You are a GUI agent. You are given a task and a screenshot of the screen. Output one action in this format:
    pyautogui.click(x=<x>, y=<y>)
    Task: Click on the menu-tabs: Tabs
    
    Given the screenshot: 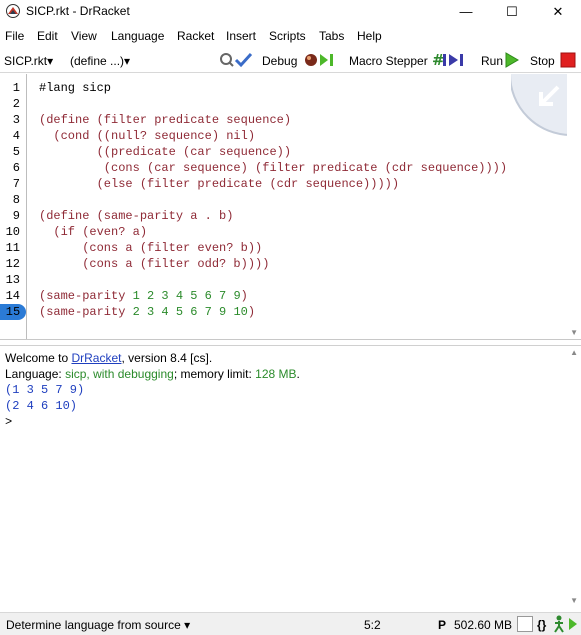 What is the action you would take?
    pyautogui.click(x=331, y=36)
    